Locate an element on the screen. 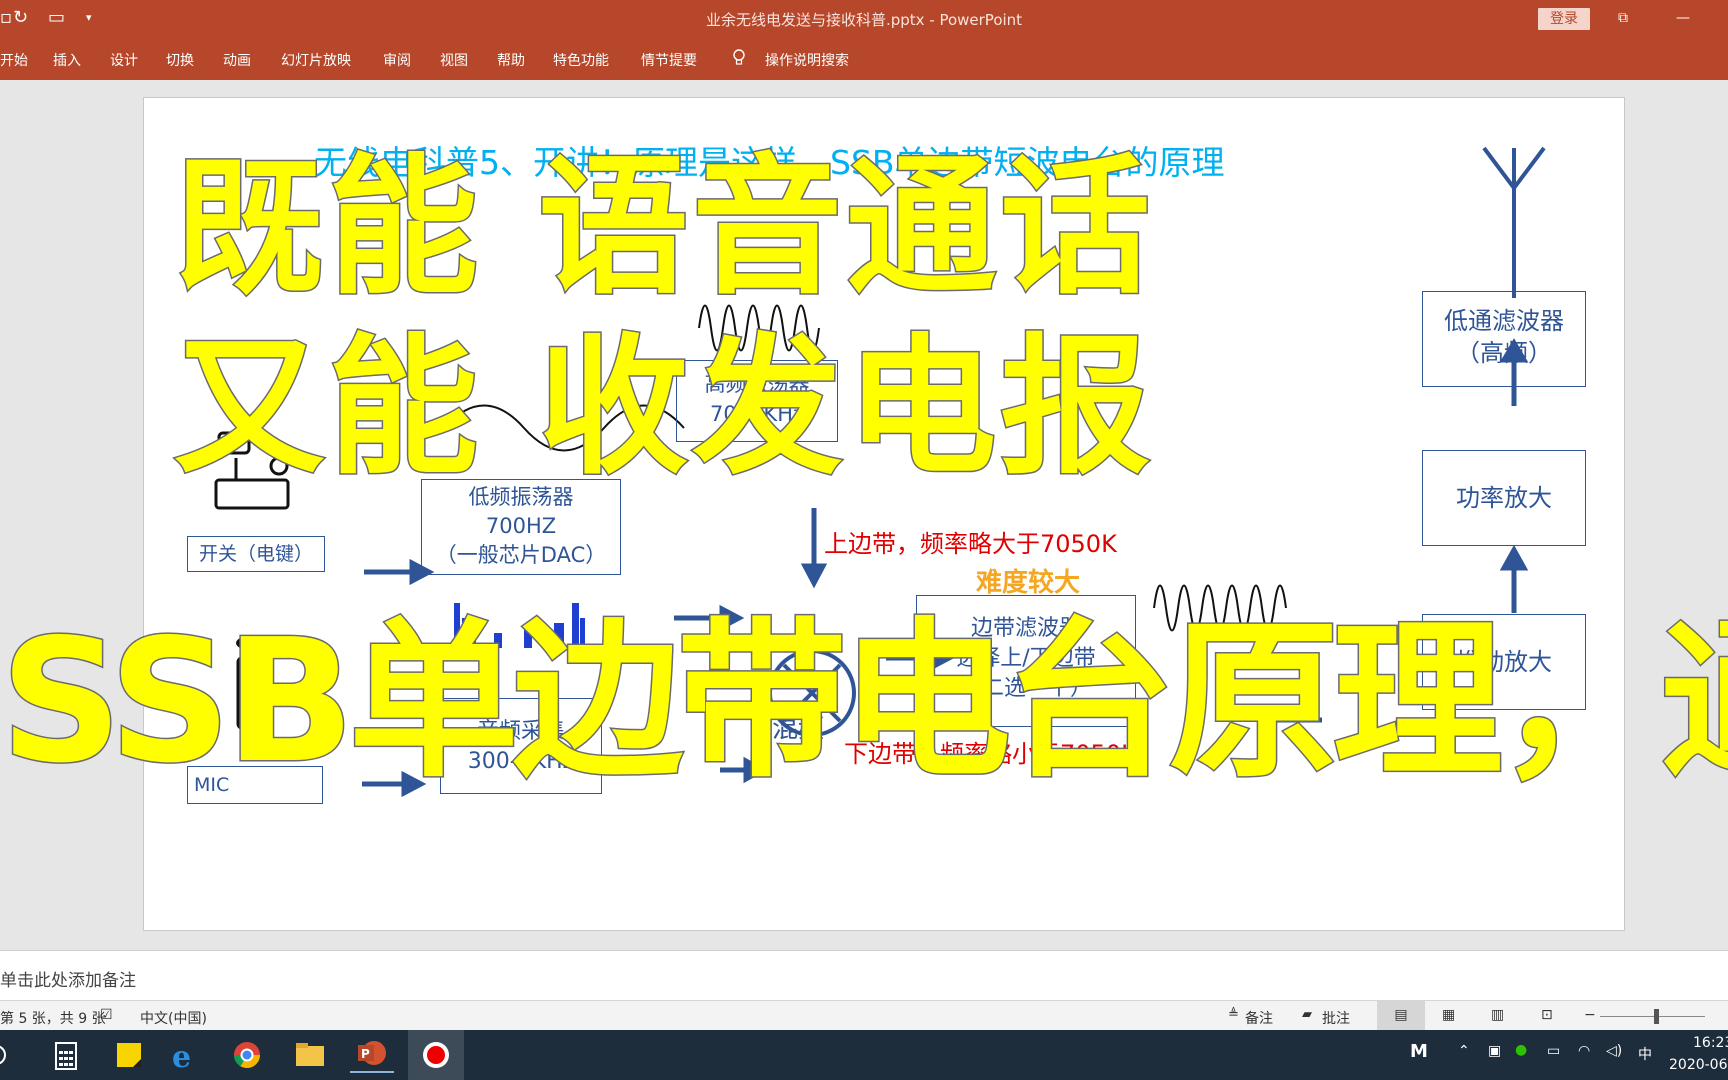 Image resolution: width=1728 pixels, height=1080 pixels. clock-time: 16:23 is located at coordinates (1710, 1043).